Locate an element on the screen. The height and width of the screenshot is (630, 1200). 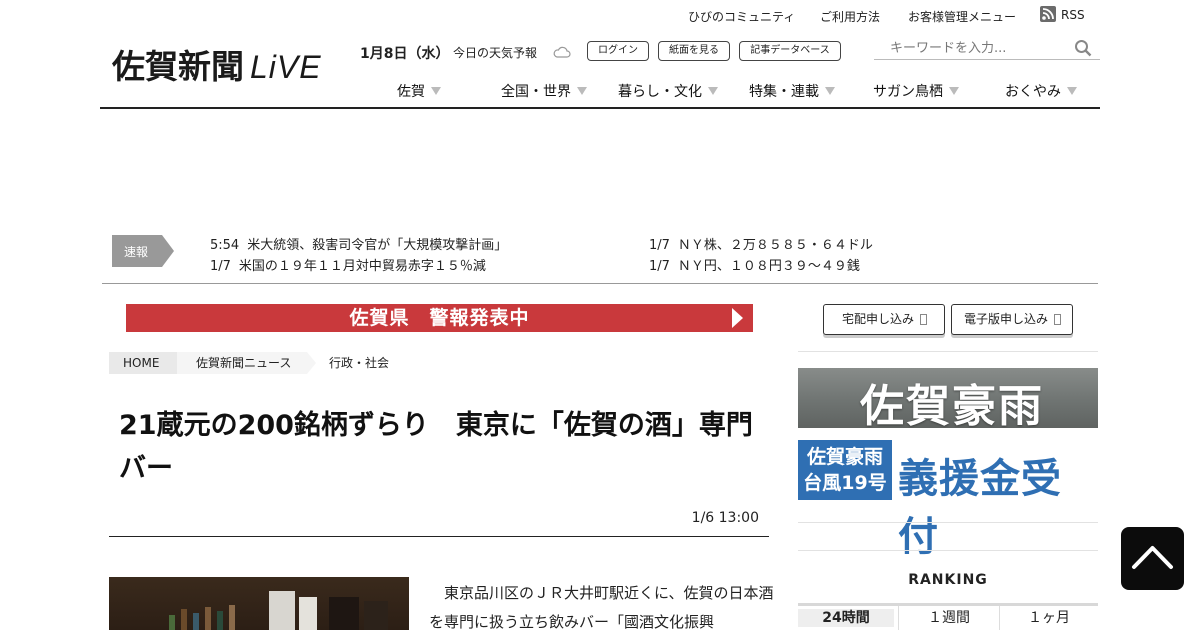
breaking-news-item: 5:54 米大統領、殺害司令官が「大規模攻撃計画」 is located at coordinates (358, 243).